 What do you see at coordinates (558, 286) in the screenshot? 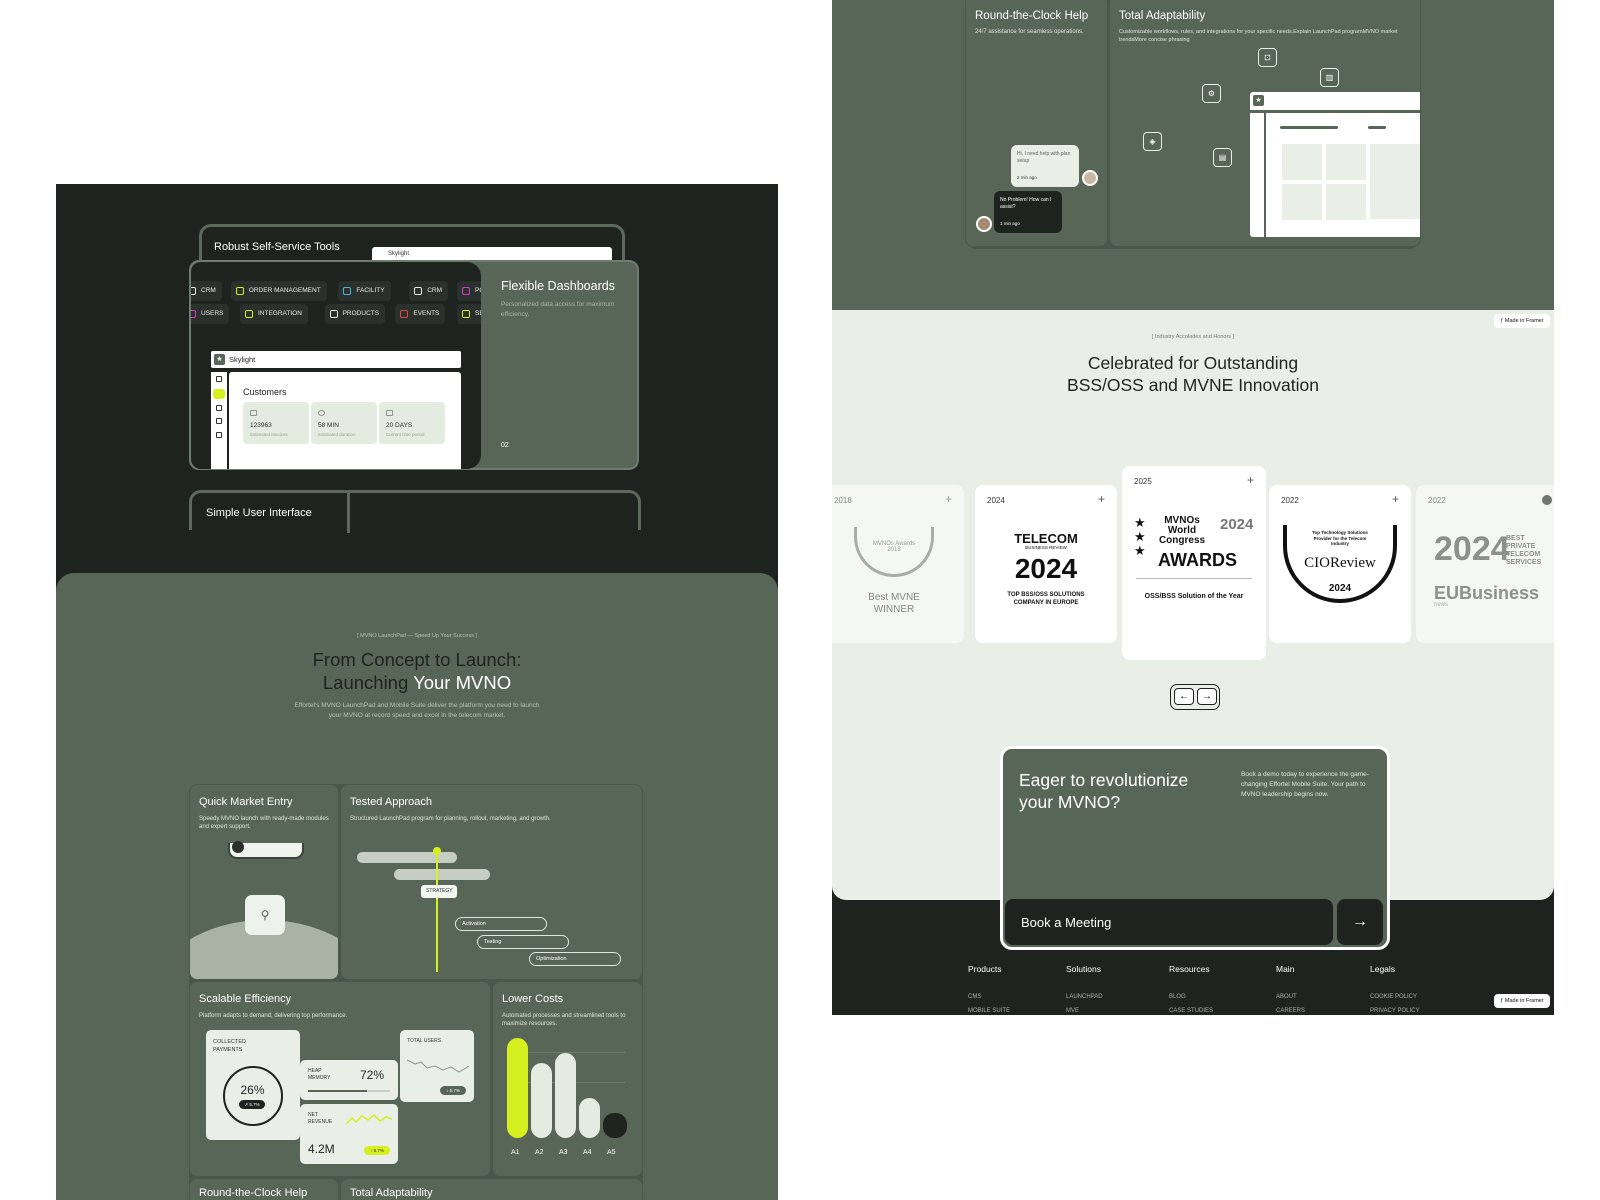
I see `flexible-title: Flexible Dashboards` at bounding box center [558, 286].